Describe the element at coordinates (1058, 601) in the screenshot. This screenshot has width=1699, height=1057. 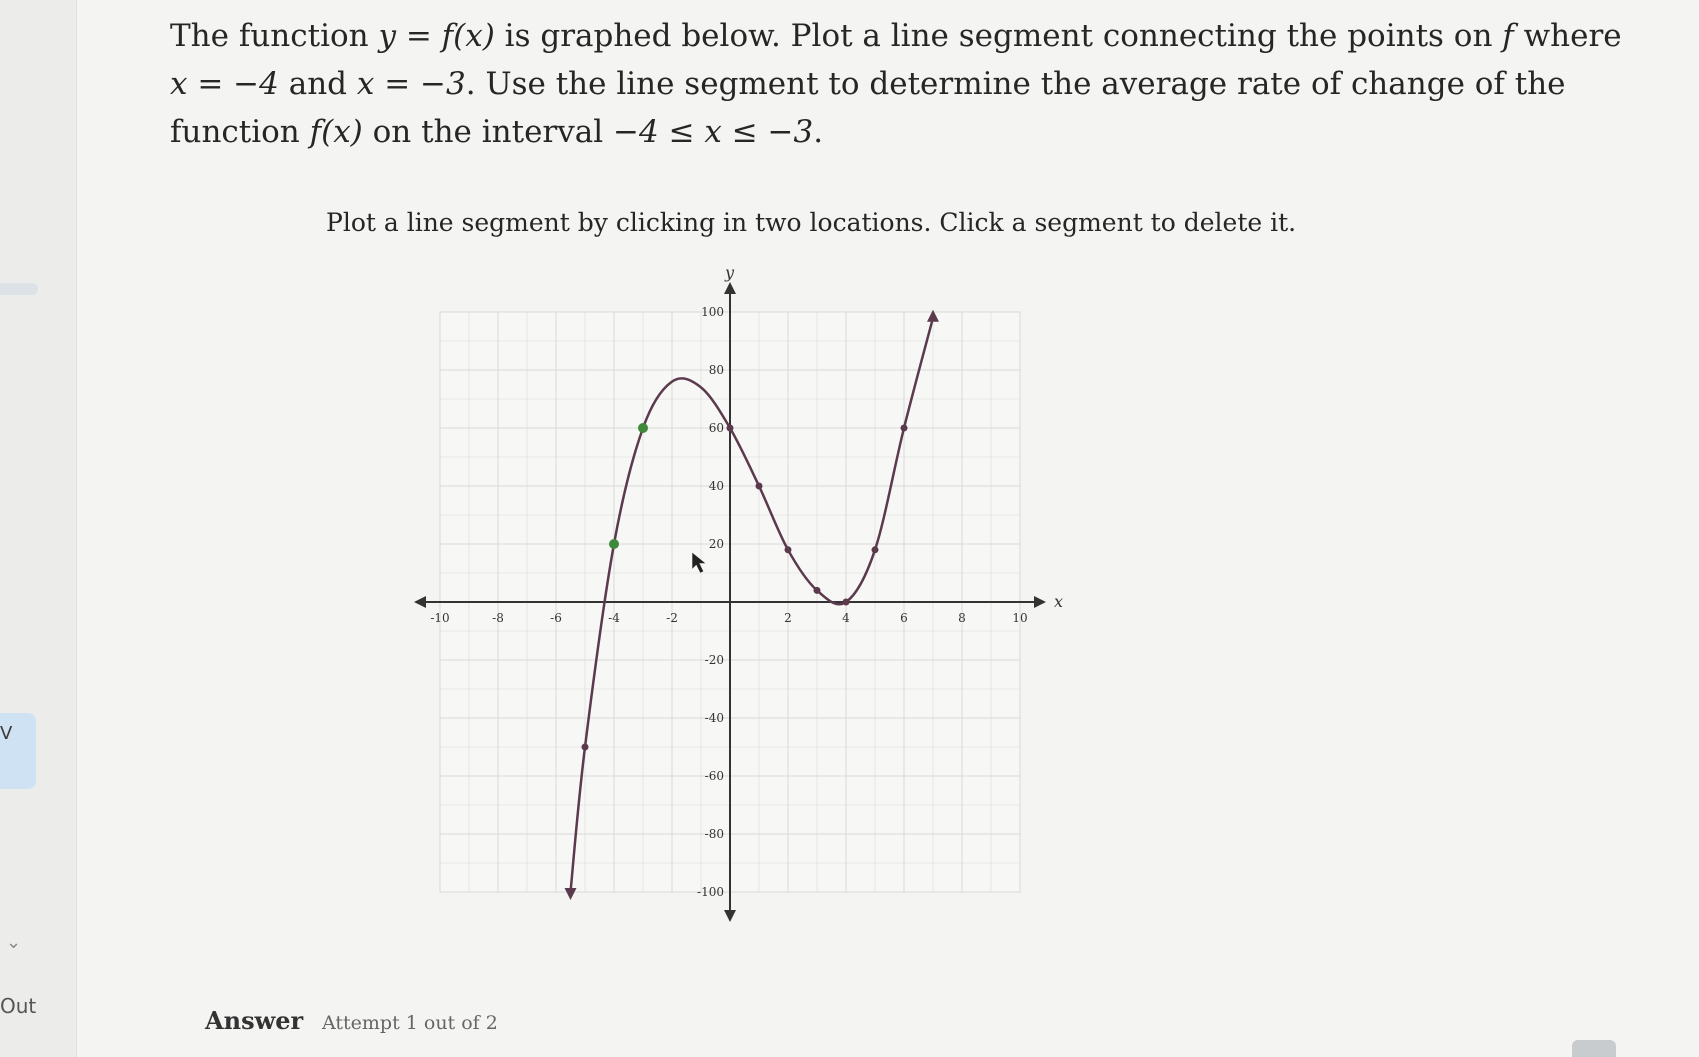
I see `x-axis-label: x` at that location.